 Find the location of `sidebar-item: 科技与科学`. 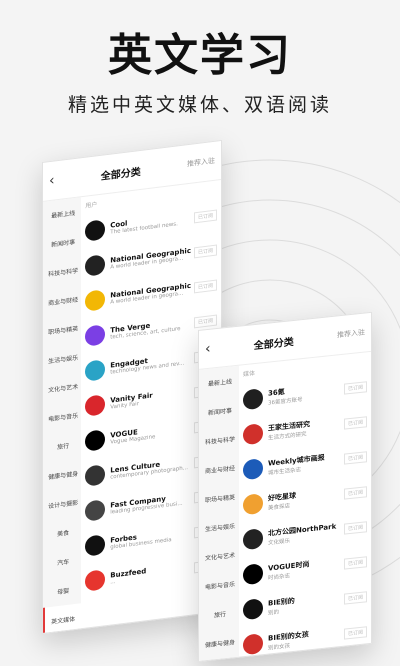

sidebar-item: 科技与科学 is located at coordinates (219, 440).